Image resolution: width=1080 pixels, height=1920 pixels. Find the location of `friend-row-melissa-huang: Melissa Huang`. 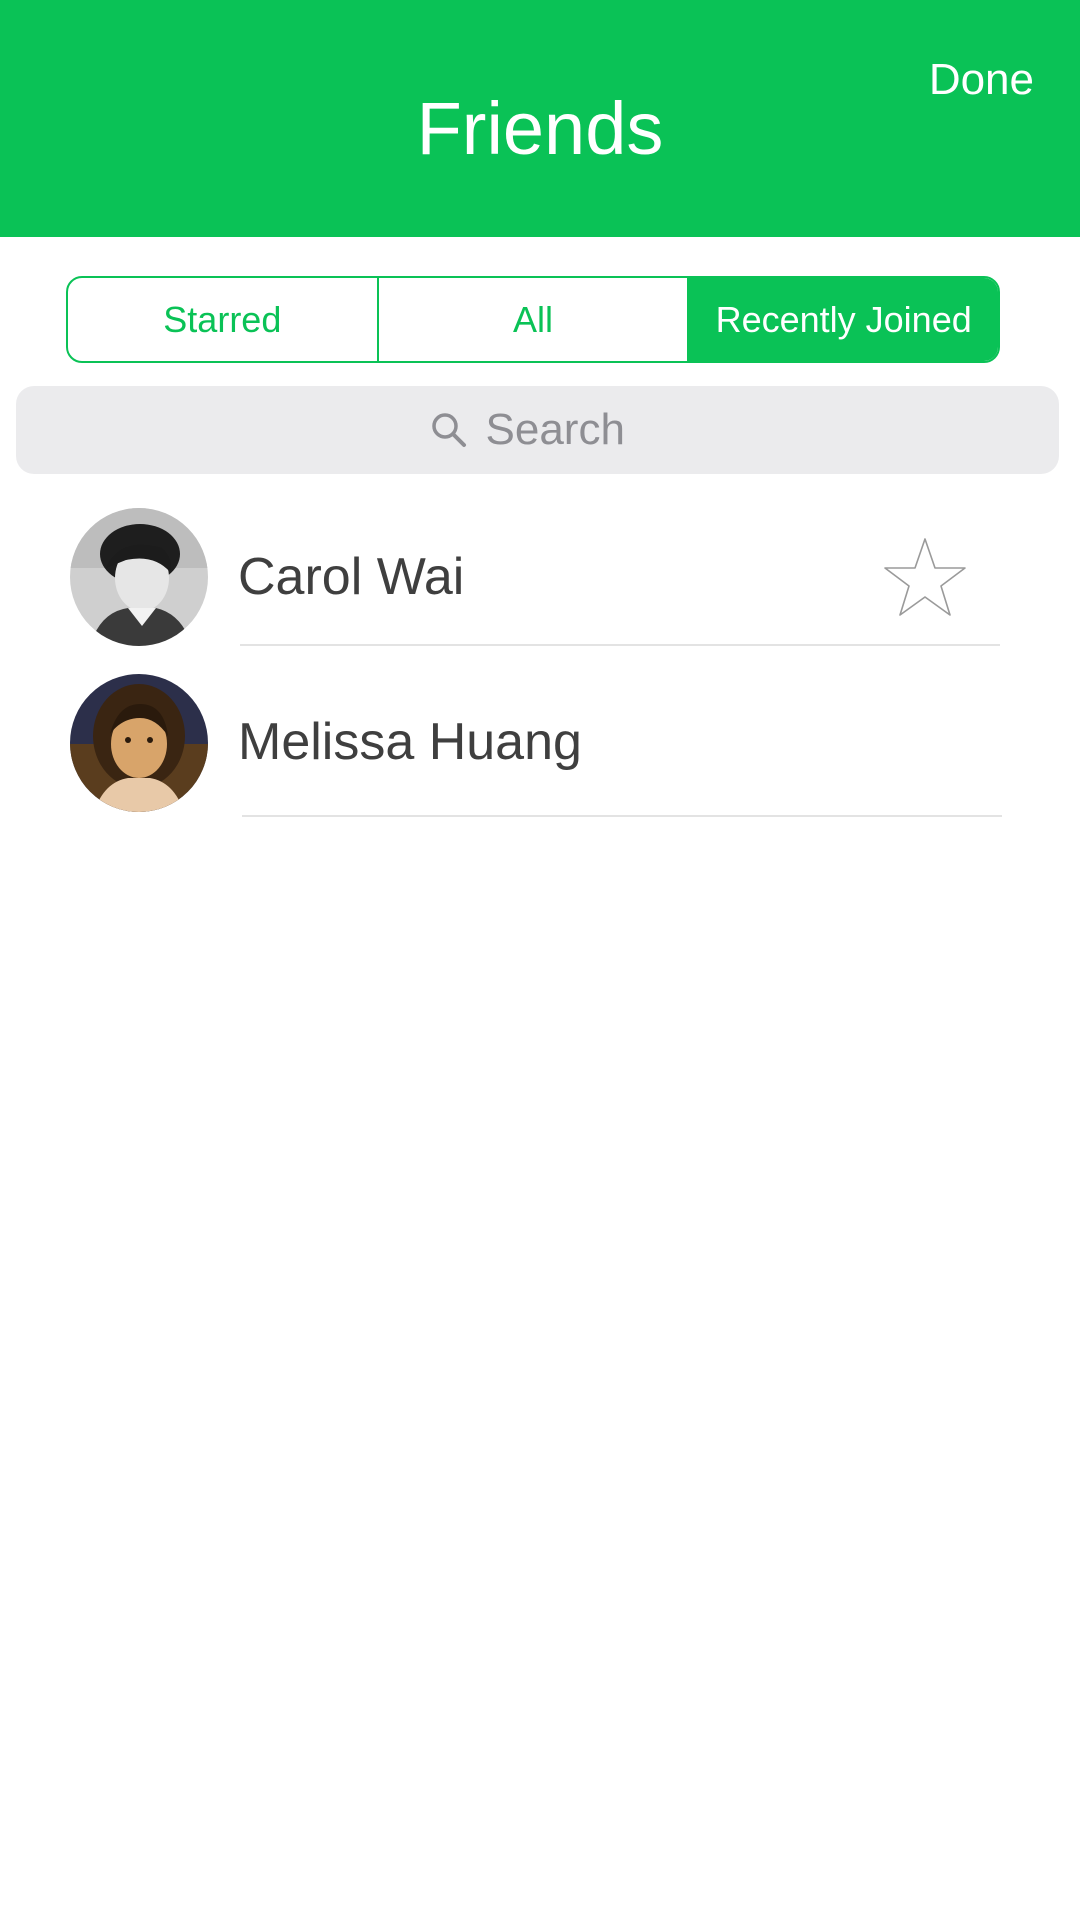

friend-row-melissa-huang: Melissa Huang is located at coordinates (540, 752).